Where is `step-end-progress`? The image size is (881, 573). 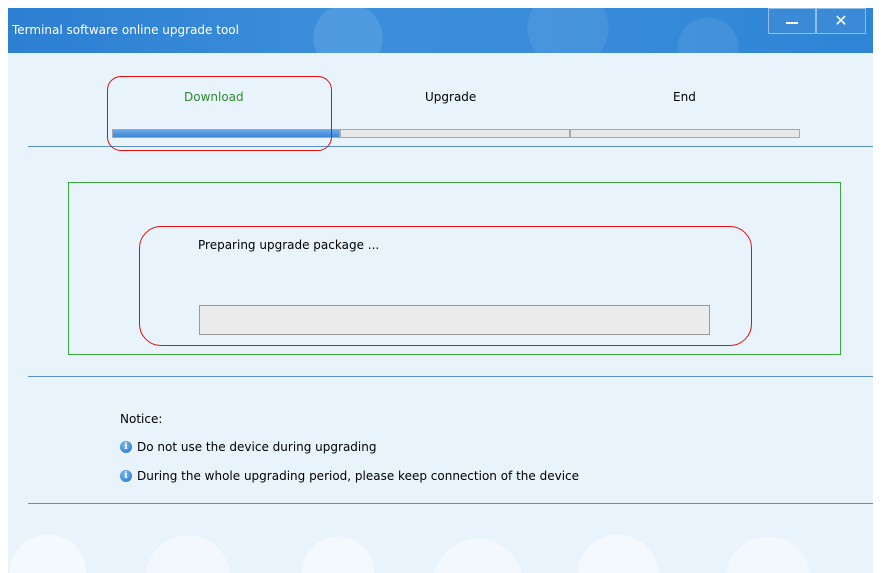
step-end-progress is located at coordinates (685, 133).